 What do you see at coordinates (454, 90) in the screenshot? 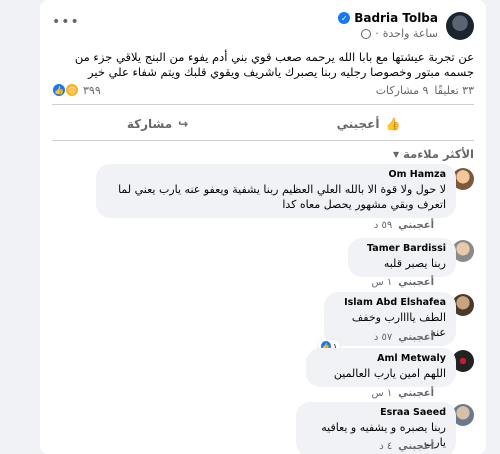
I see `comment-count: ٣٣ تعليقًا` at bounding box center [454, 90].